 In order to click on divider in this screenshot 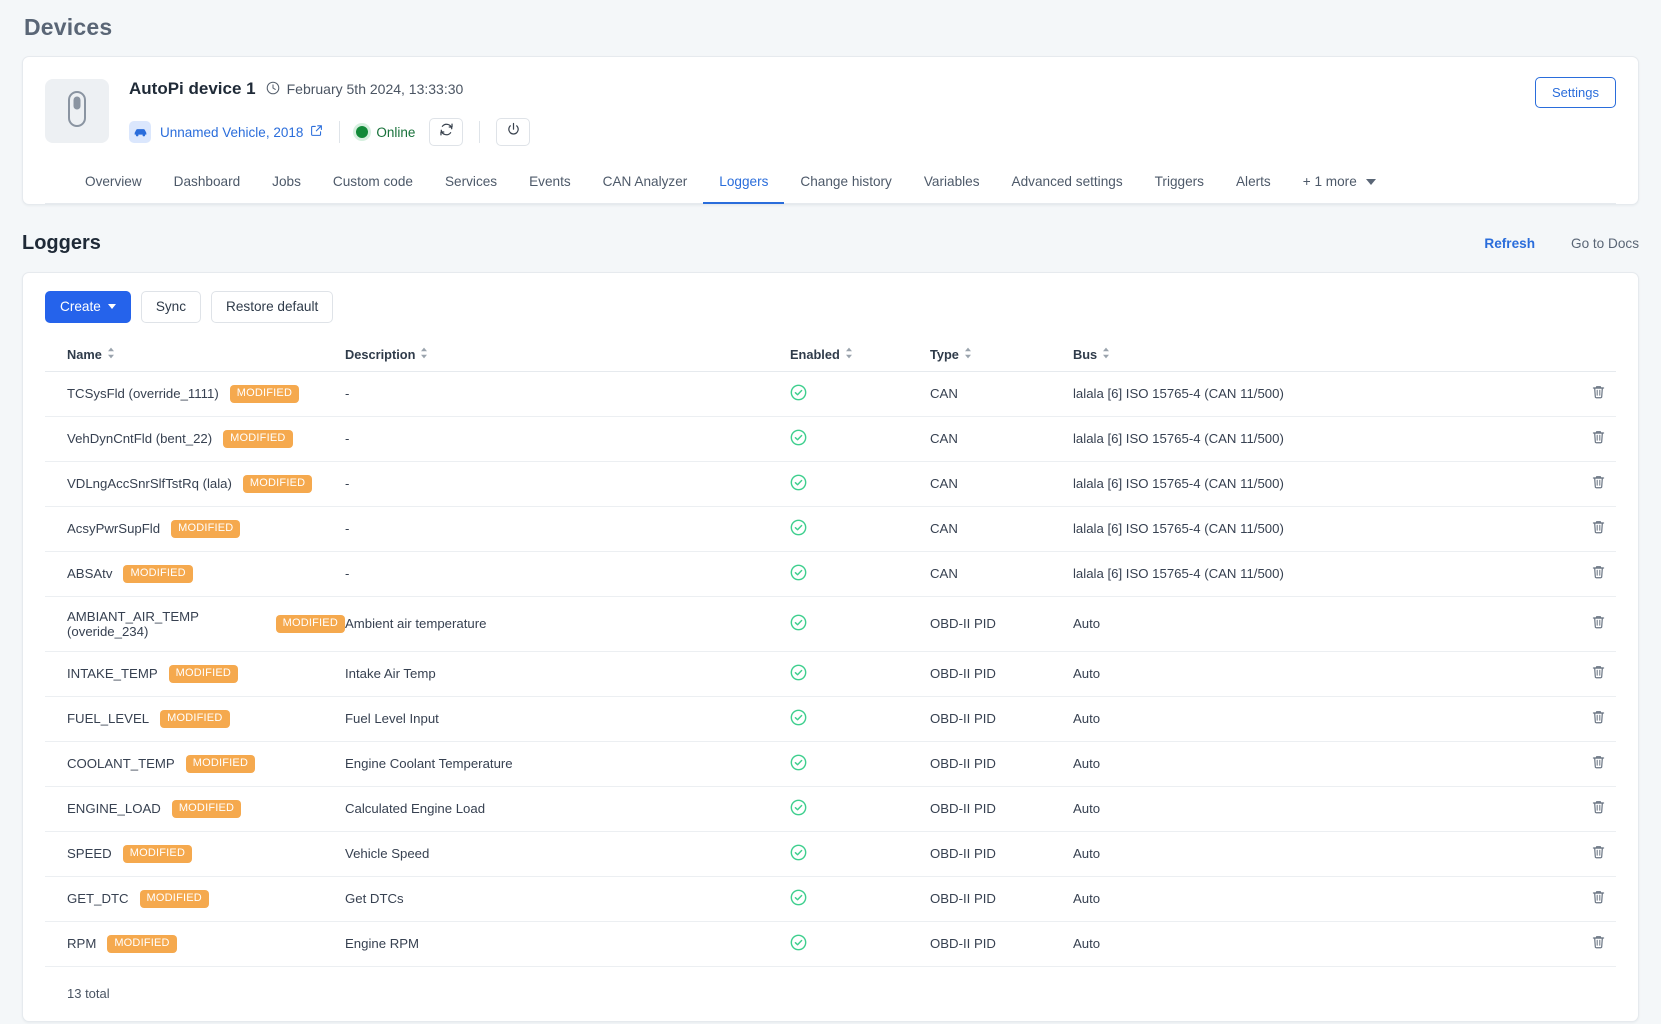, I will do `click(340, 132)`.